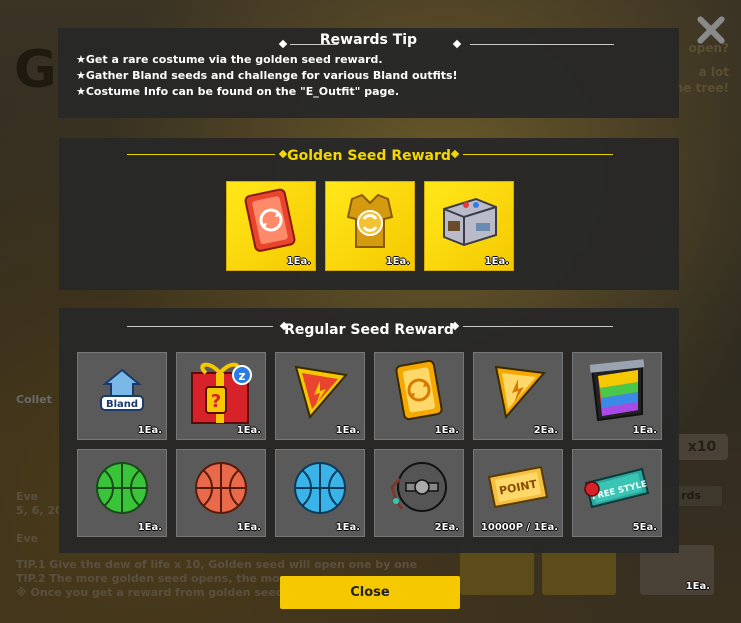 The image size is (741, 623). I want to click on rainbow-pack-icon, so click(617, 390).